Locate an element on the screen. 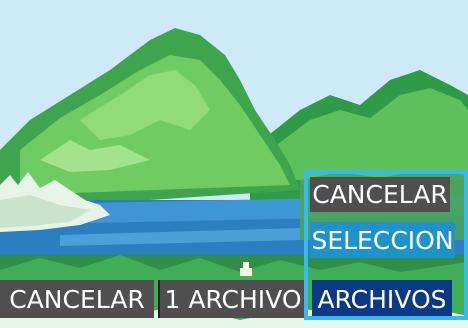  bottom-one-file-label: 1 ARCHIVO is located at coordinates (233, 299).